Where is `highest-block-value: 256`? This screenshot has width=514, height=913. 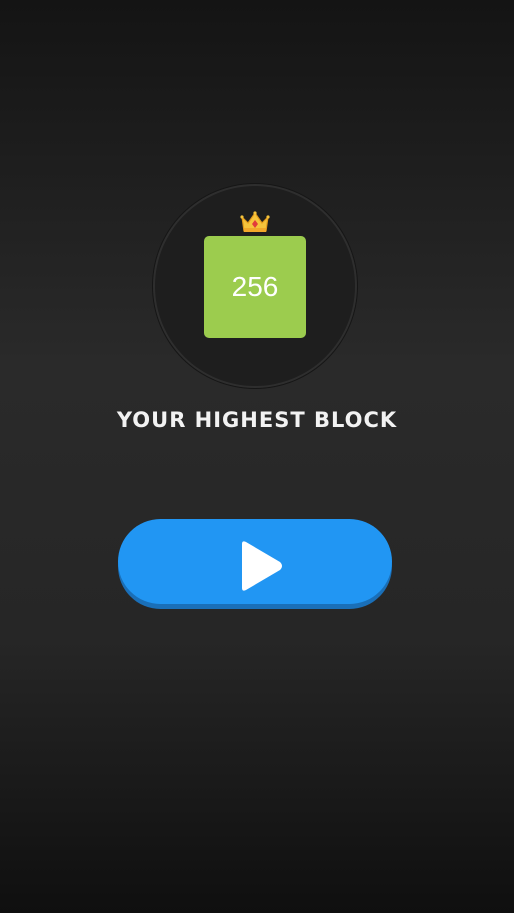
highest-block-value: 256 is located at coordinates (255, 286).